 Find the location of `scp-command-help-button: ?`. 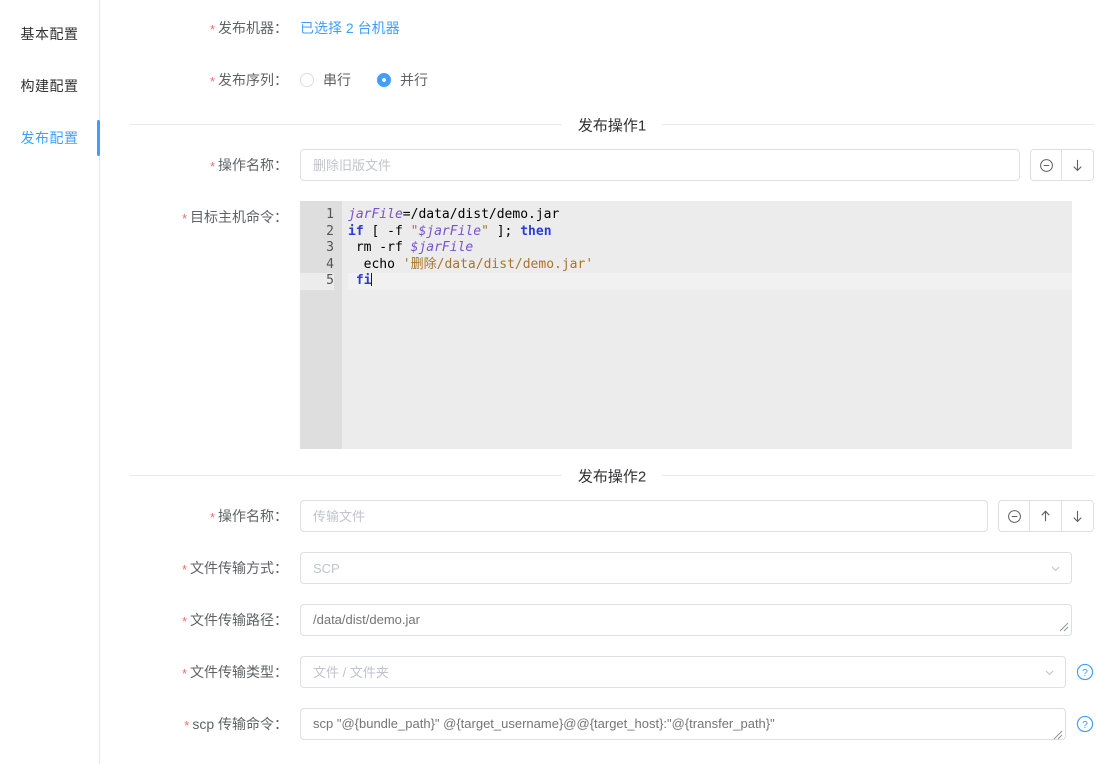

scp-command-help-button: ? is located at coordinates (1085, 724).